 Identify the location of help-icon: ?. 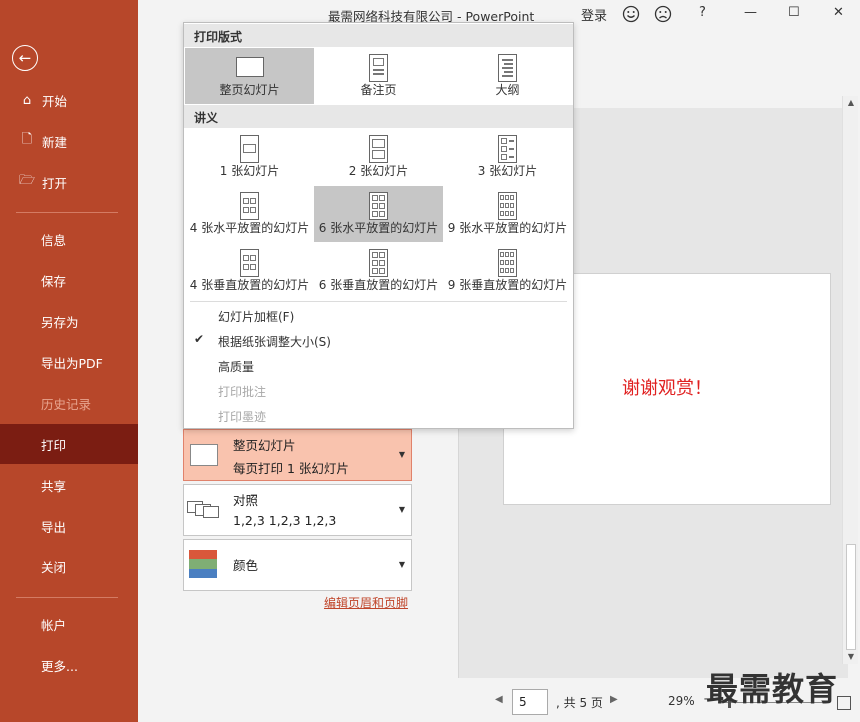
(702, 12).